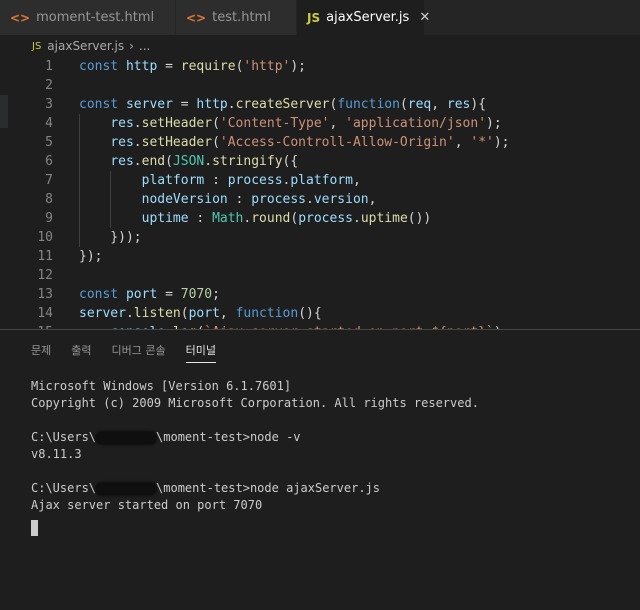  What do you see at coordinates (424, 17) in the screenshot?
I see `close-icon: ✕` at bounding box center [424, 17].